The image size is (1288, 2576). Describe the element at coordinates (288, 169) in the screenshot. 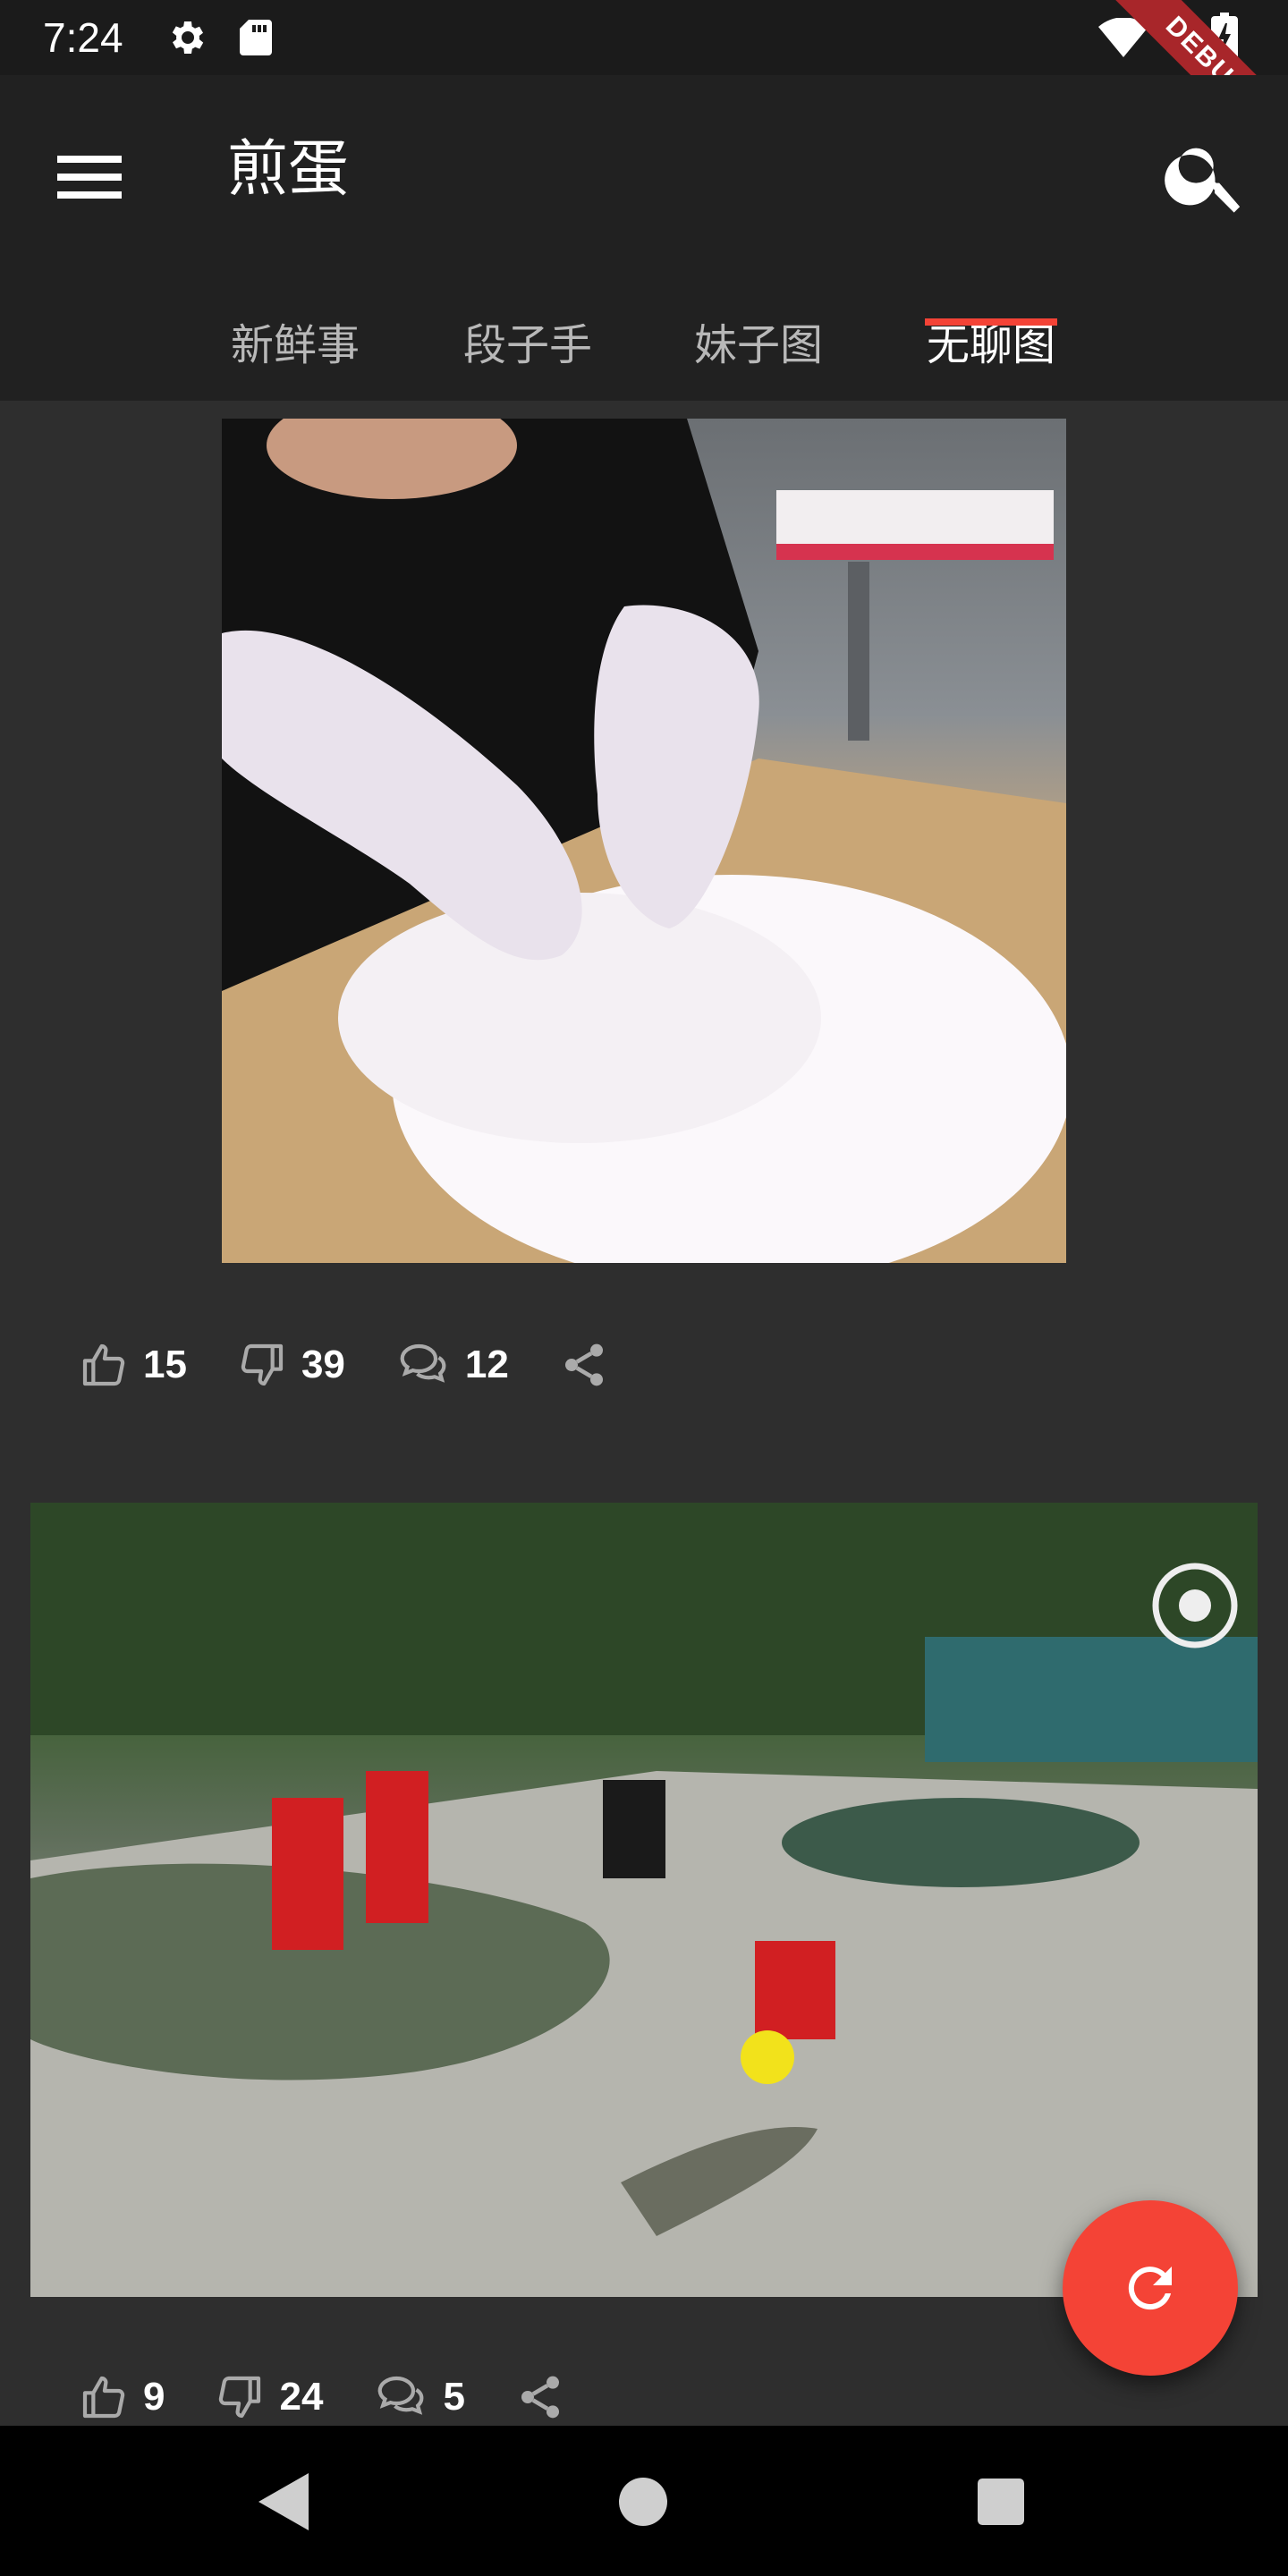

I see `page-title: 煎蛋` at that location.